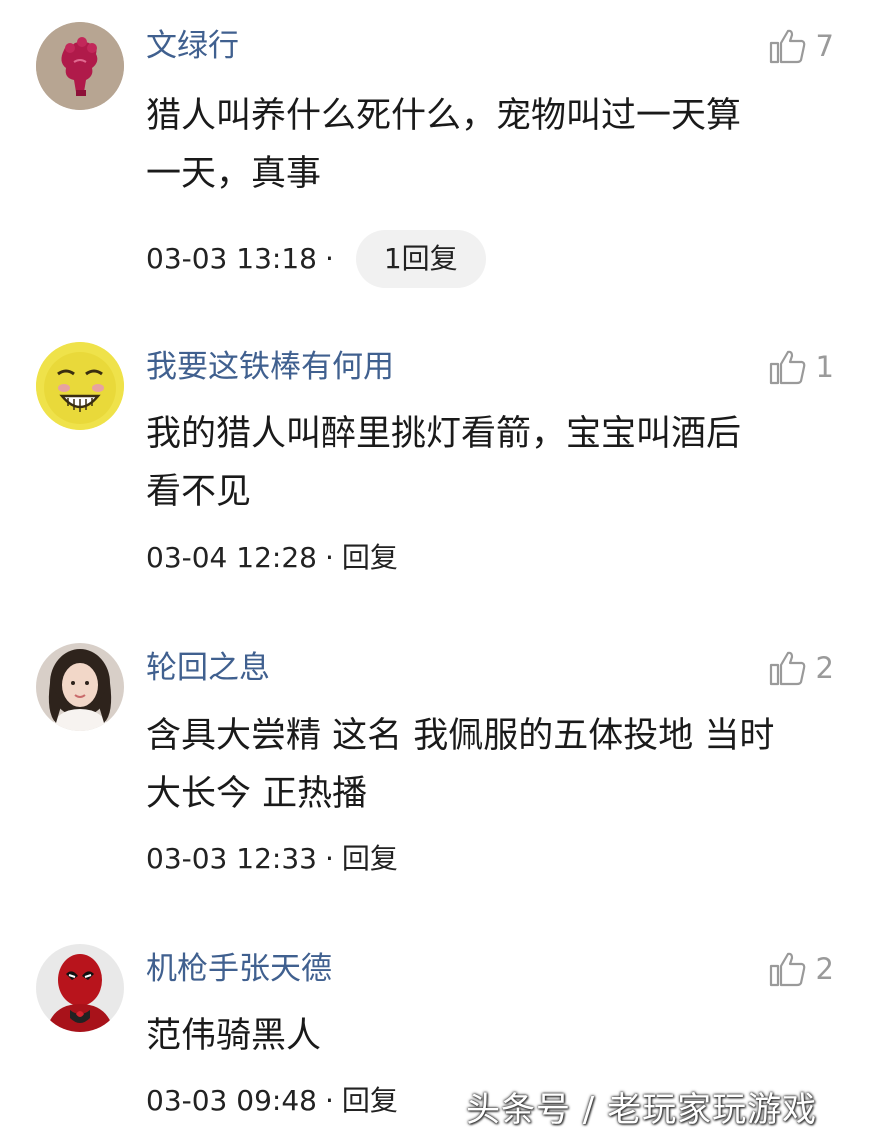 The width and height of the screenshot is (870, 1144). I want to click on comment-meta: 03-03 12:33 · 回复, so click(272, 859).